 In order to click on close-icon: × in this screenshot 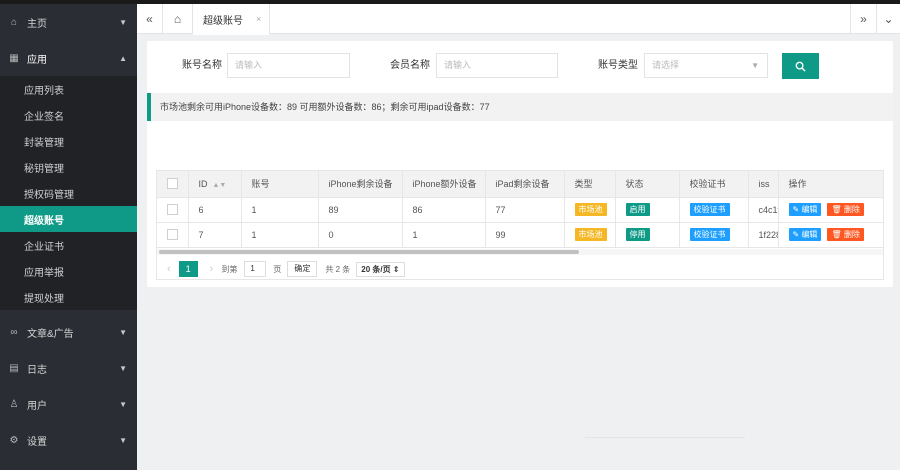, I will do `click(258, 19)`.